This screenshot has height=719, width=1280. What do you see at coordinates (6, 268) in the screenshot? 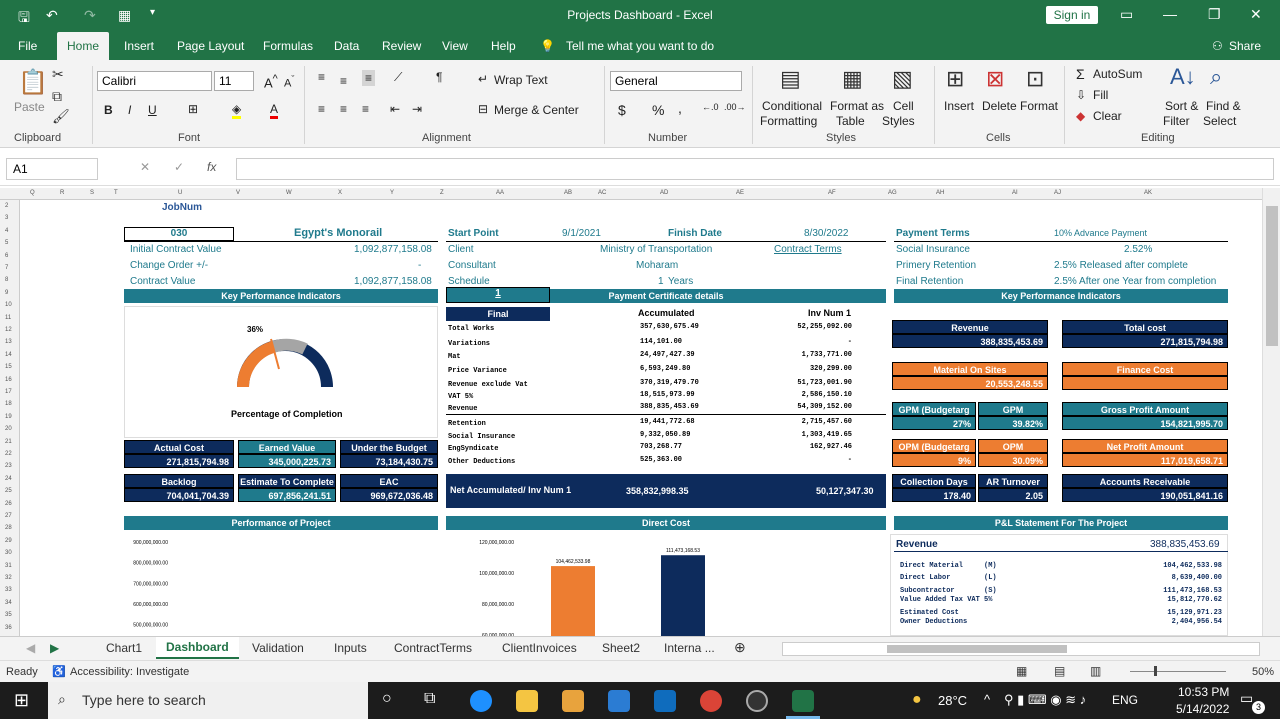
I see `row-header: 7` at bounding box center [6, 268].